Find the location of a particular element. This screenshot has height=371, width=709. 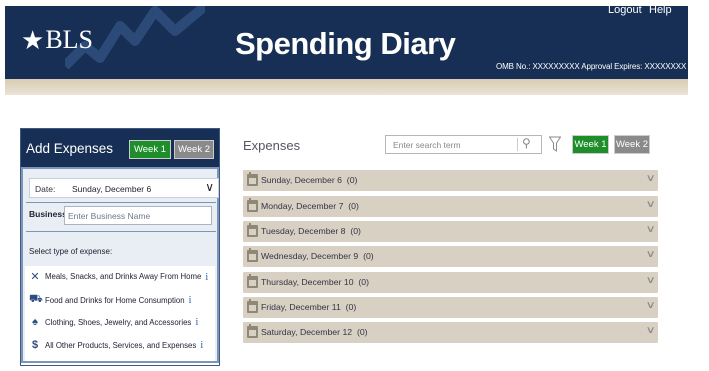

app-title: Spending Diary is located at coordinates (345, 43).